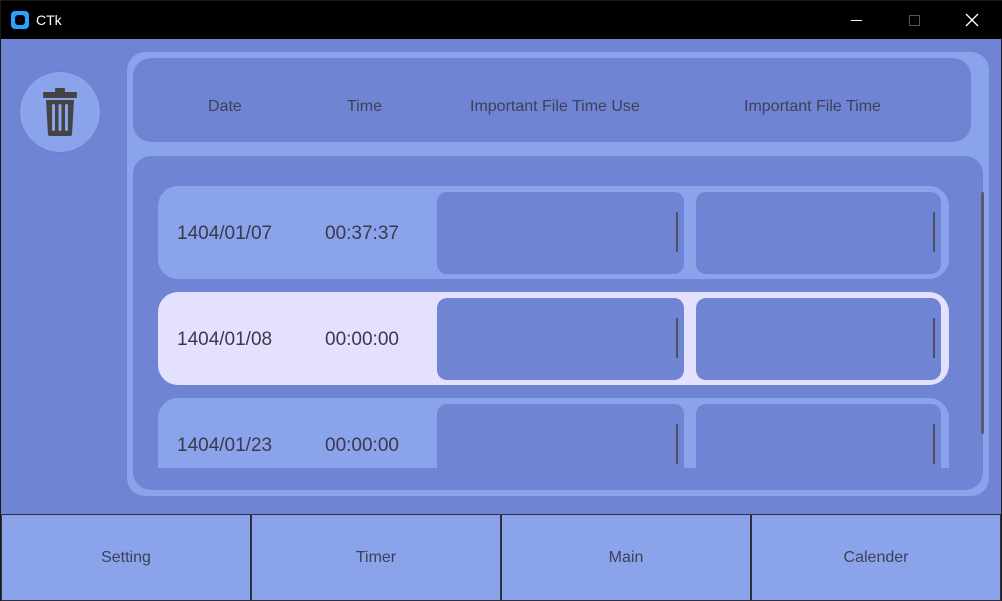 The width and height of the screenshot is (1002, 601). What do you see at coordinates (126, 557) in the screenshot?
I see `nav-setting-button: Setting` at bounding box center [126, 557].